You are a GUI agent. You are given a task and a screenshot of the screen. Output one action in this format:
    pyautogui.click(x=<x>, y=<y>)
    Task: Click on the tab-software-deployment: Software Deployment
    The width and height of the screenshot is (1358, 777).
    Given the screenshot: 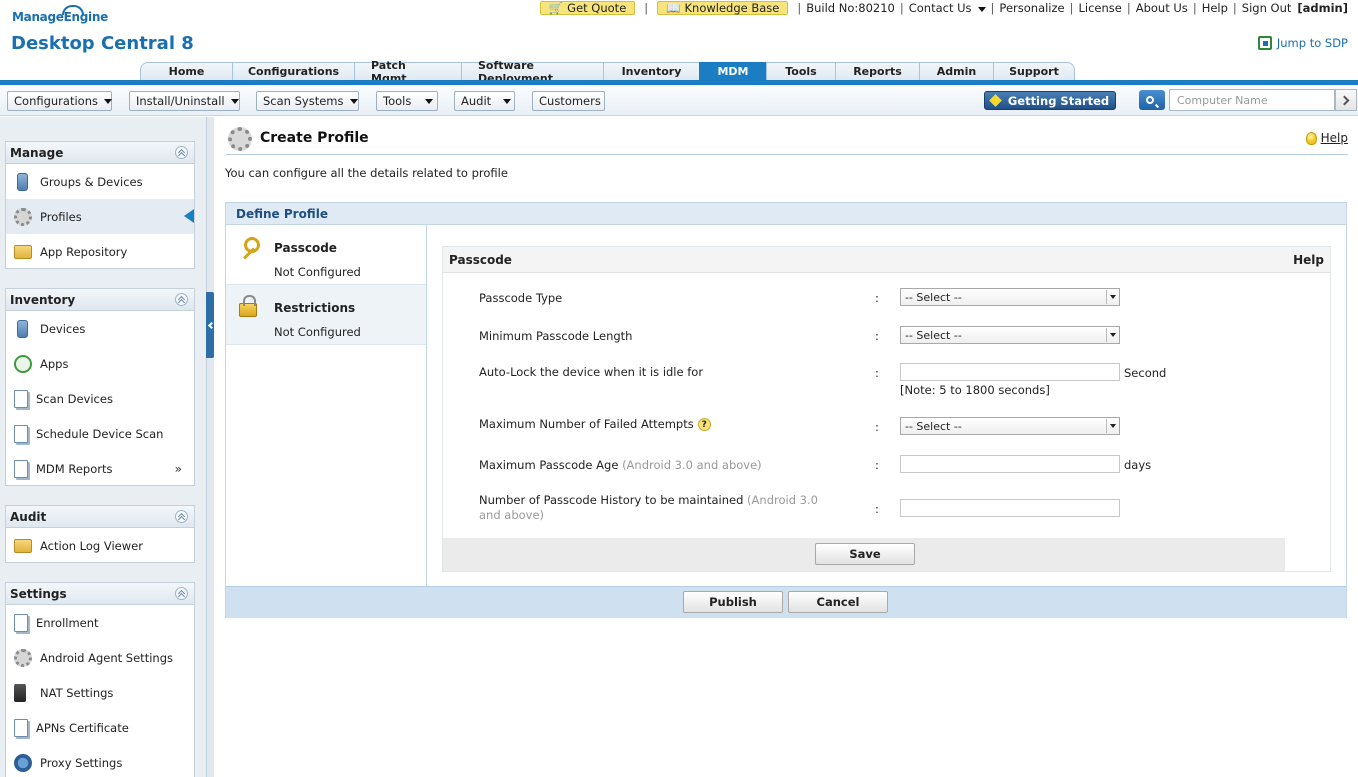 What is the action you would take?
    pyautogui.click(x=532, y=72)
    